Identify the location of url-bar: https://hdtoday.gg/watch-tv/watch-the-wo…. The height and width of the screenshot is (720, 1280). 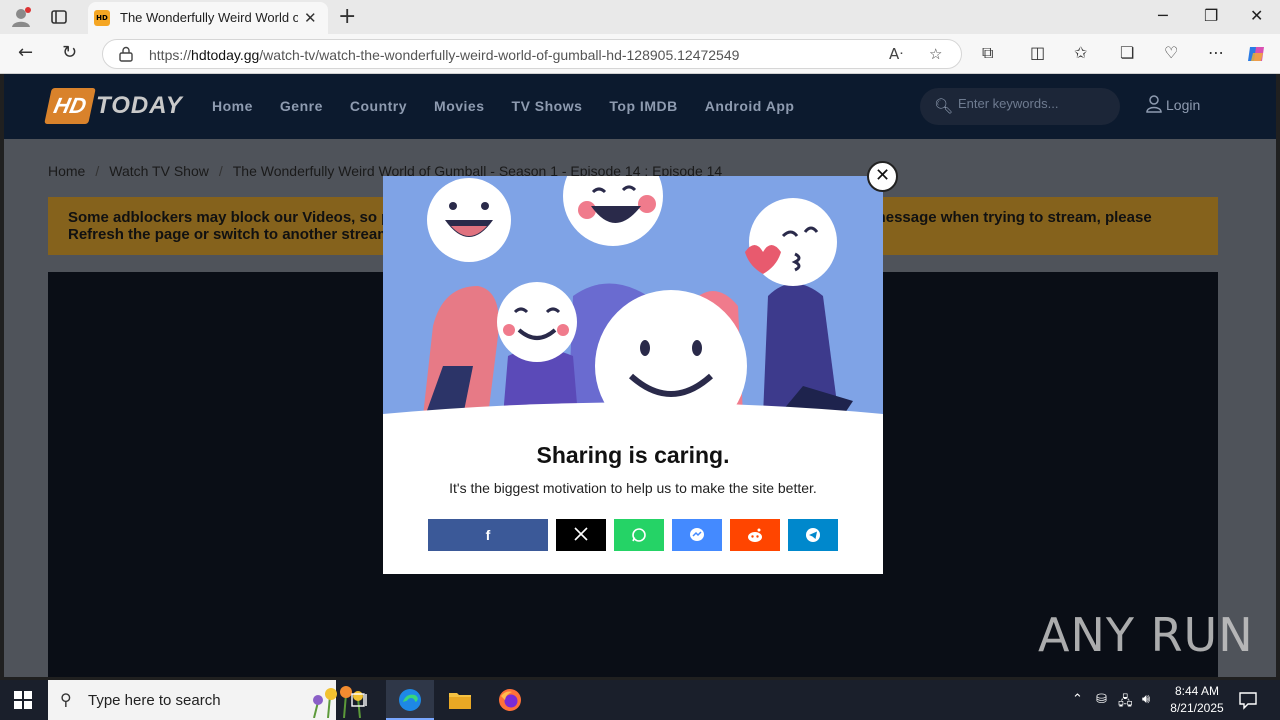
(532, 54).